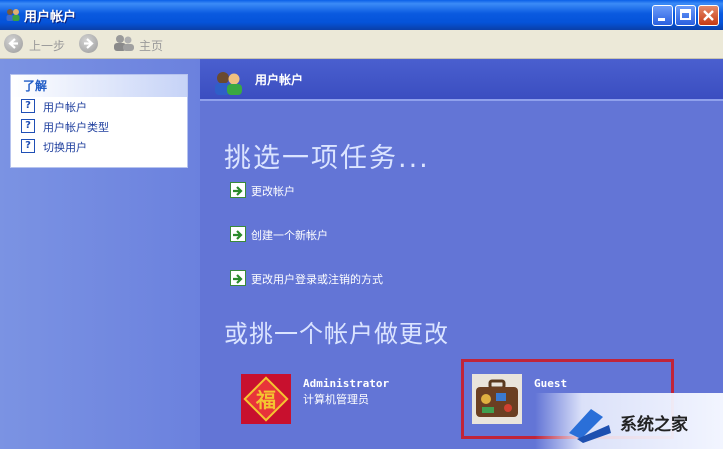 This screenshot has width=723, height=449. I want to click on back-label: 上一步, so click(47, 45).